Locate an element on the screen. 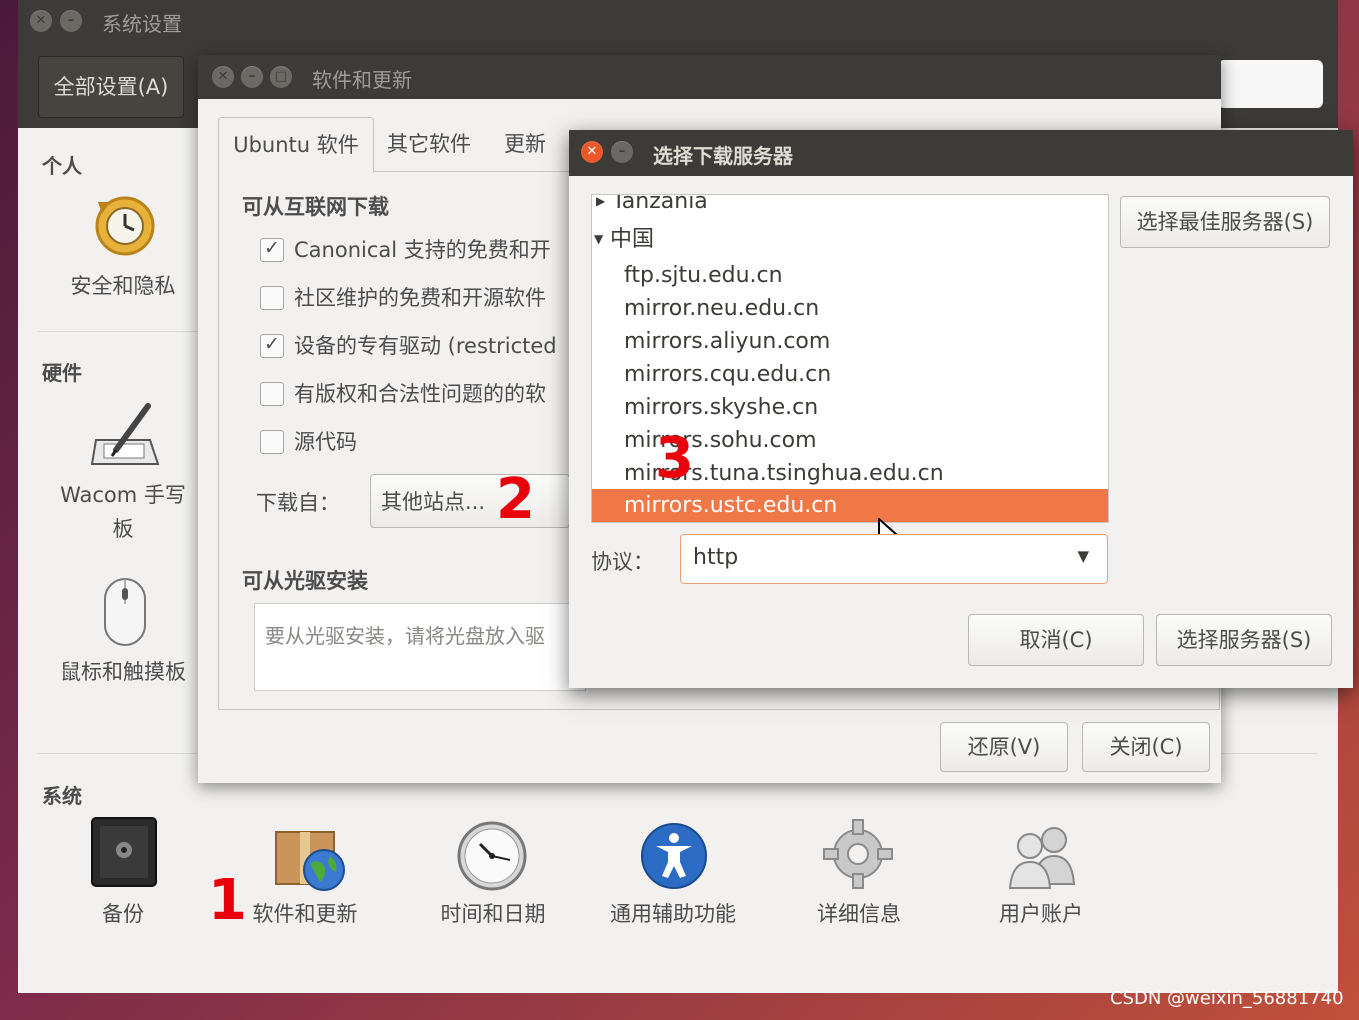 The width and height of the screenshot is (1359, 1020). package-globe-icon is located at coordinates (310, 861).